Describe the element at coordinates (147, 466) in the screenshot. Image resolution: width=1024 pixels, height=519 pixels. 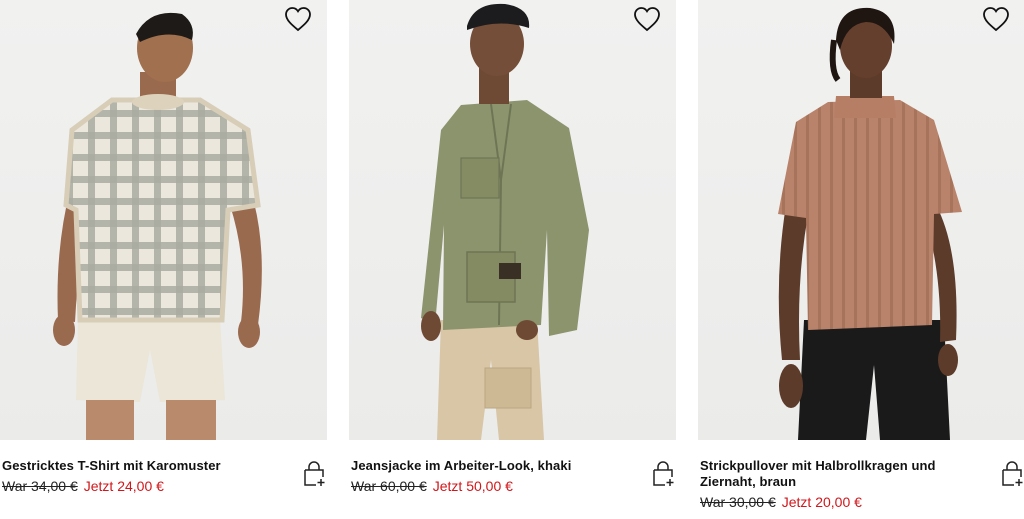
I see `product-title: Gestricktes T-Shirt mit Karomuster` at that location.